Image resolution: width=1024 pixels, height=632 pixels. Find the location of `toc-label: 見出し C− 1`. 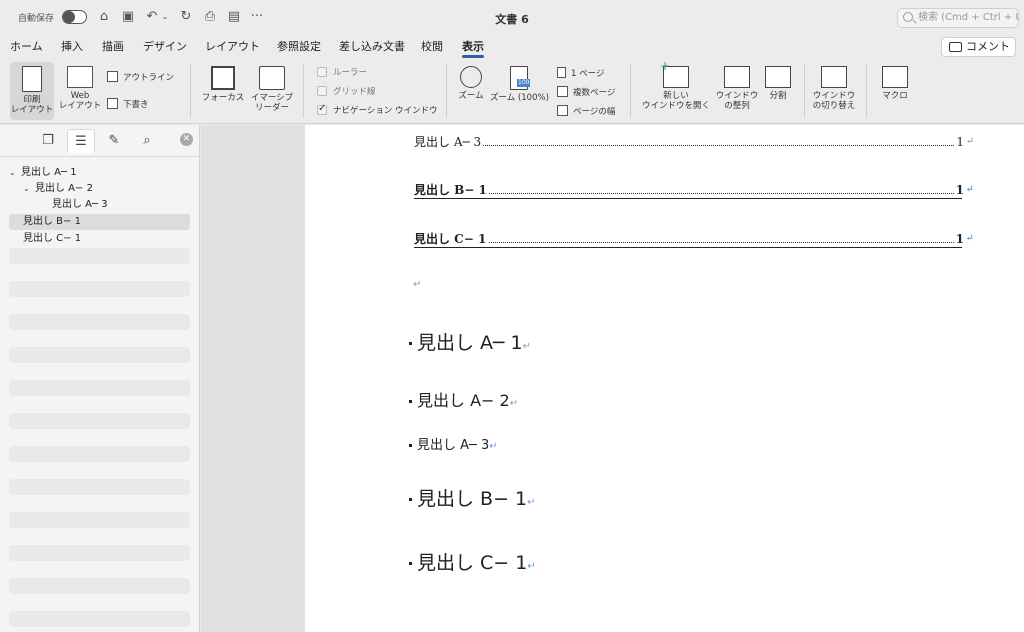

toc-label: 見出し C− 1 is located at coordinates (451, 239).